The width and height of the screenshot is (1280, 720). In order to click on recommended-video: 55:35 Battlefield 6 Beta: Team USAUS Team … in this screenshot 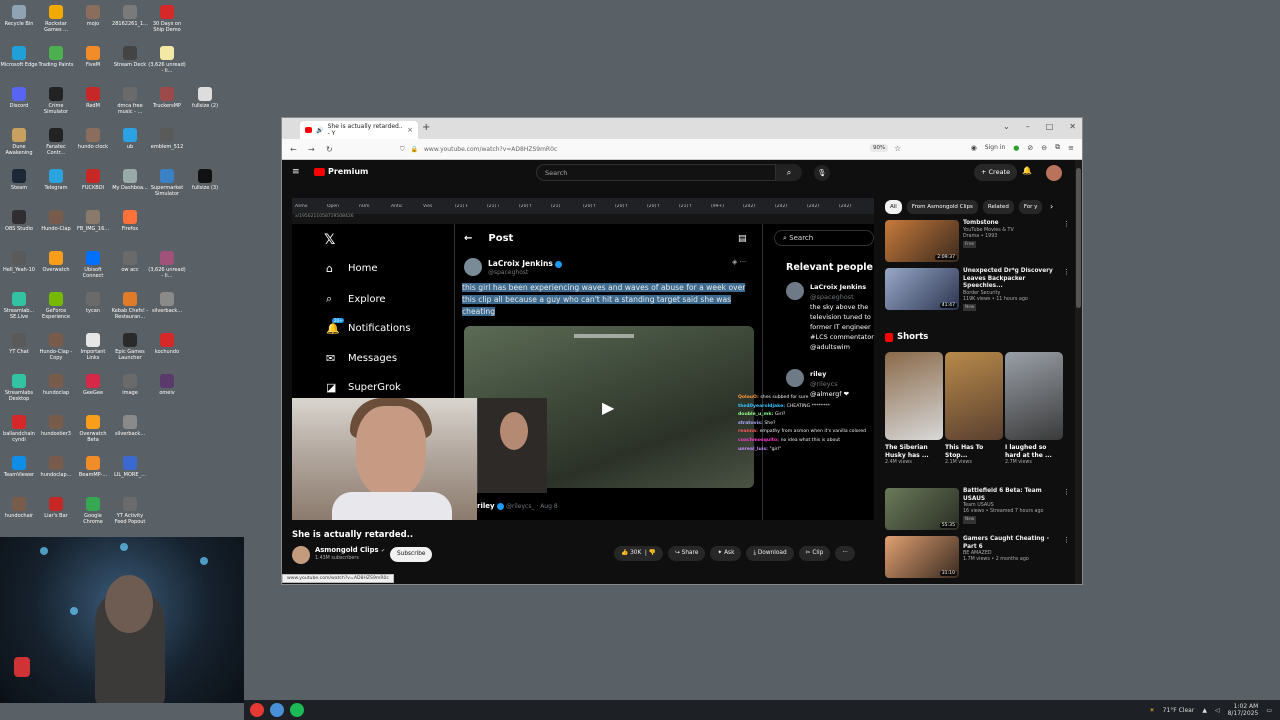, I will do `click(977, 510)`.